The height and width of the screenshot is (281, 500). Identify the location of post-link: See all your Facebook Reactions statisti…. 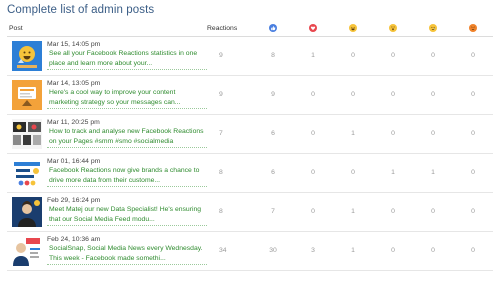
(127, 59).